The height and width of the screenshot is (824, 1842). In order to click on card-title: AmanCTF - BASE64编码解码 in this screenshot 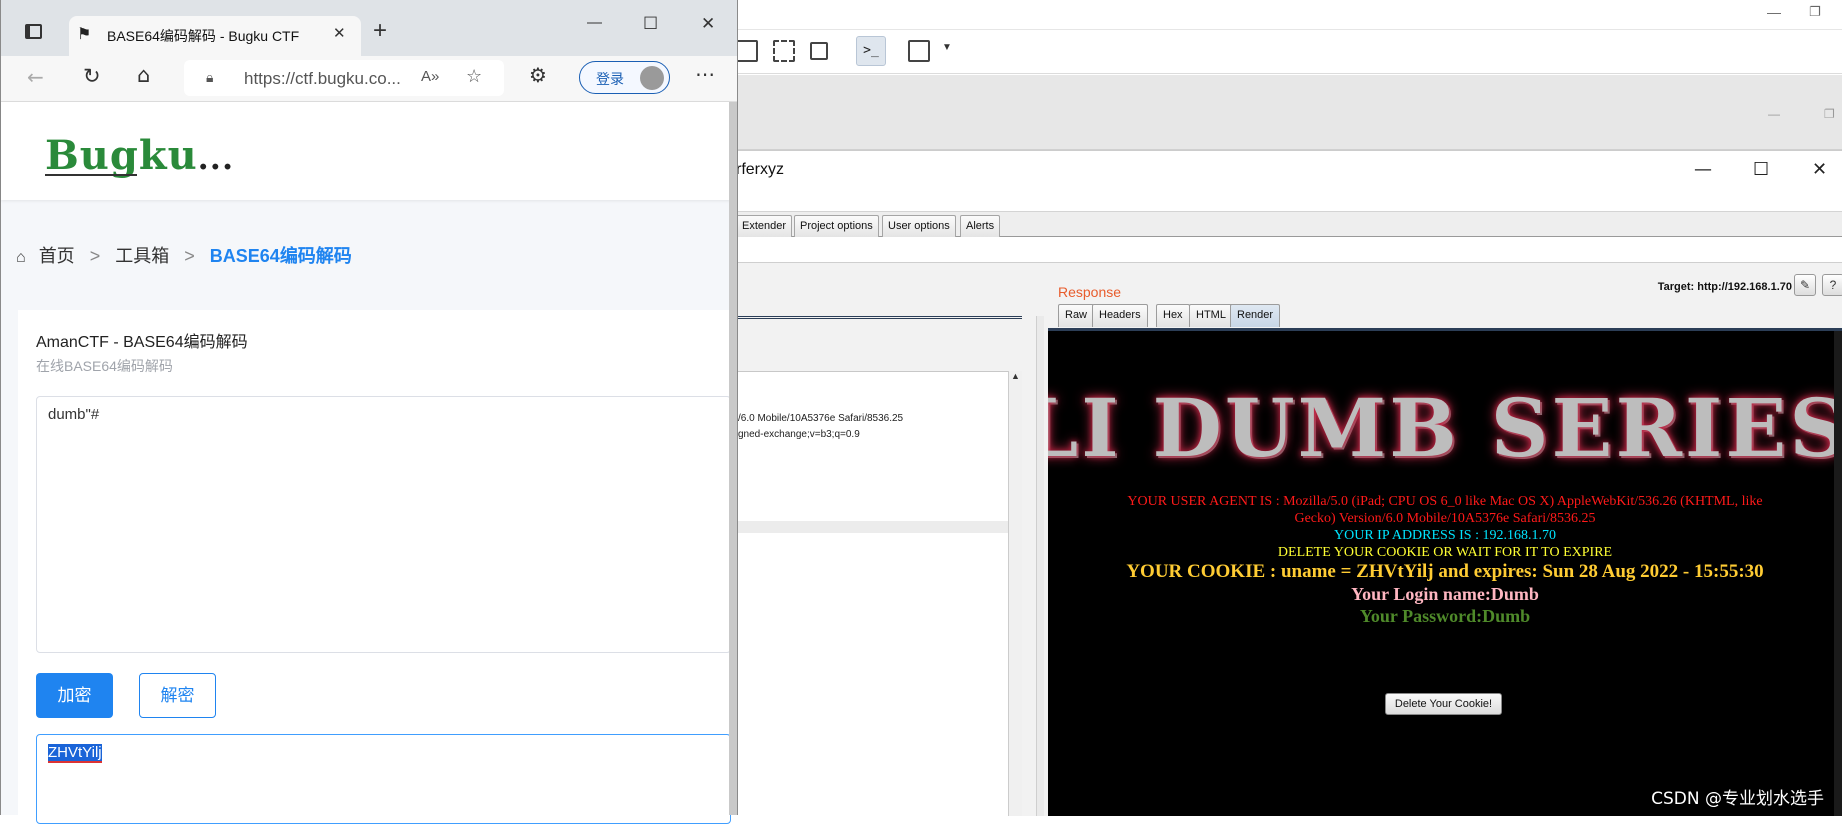, I will do `click(142, 342)`.